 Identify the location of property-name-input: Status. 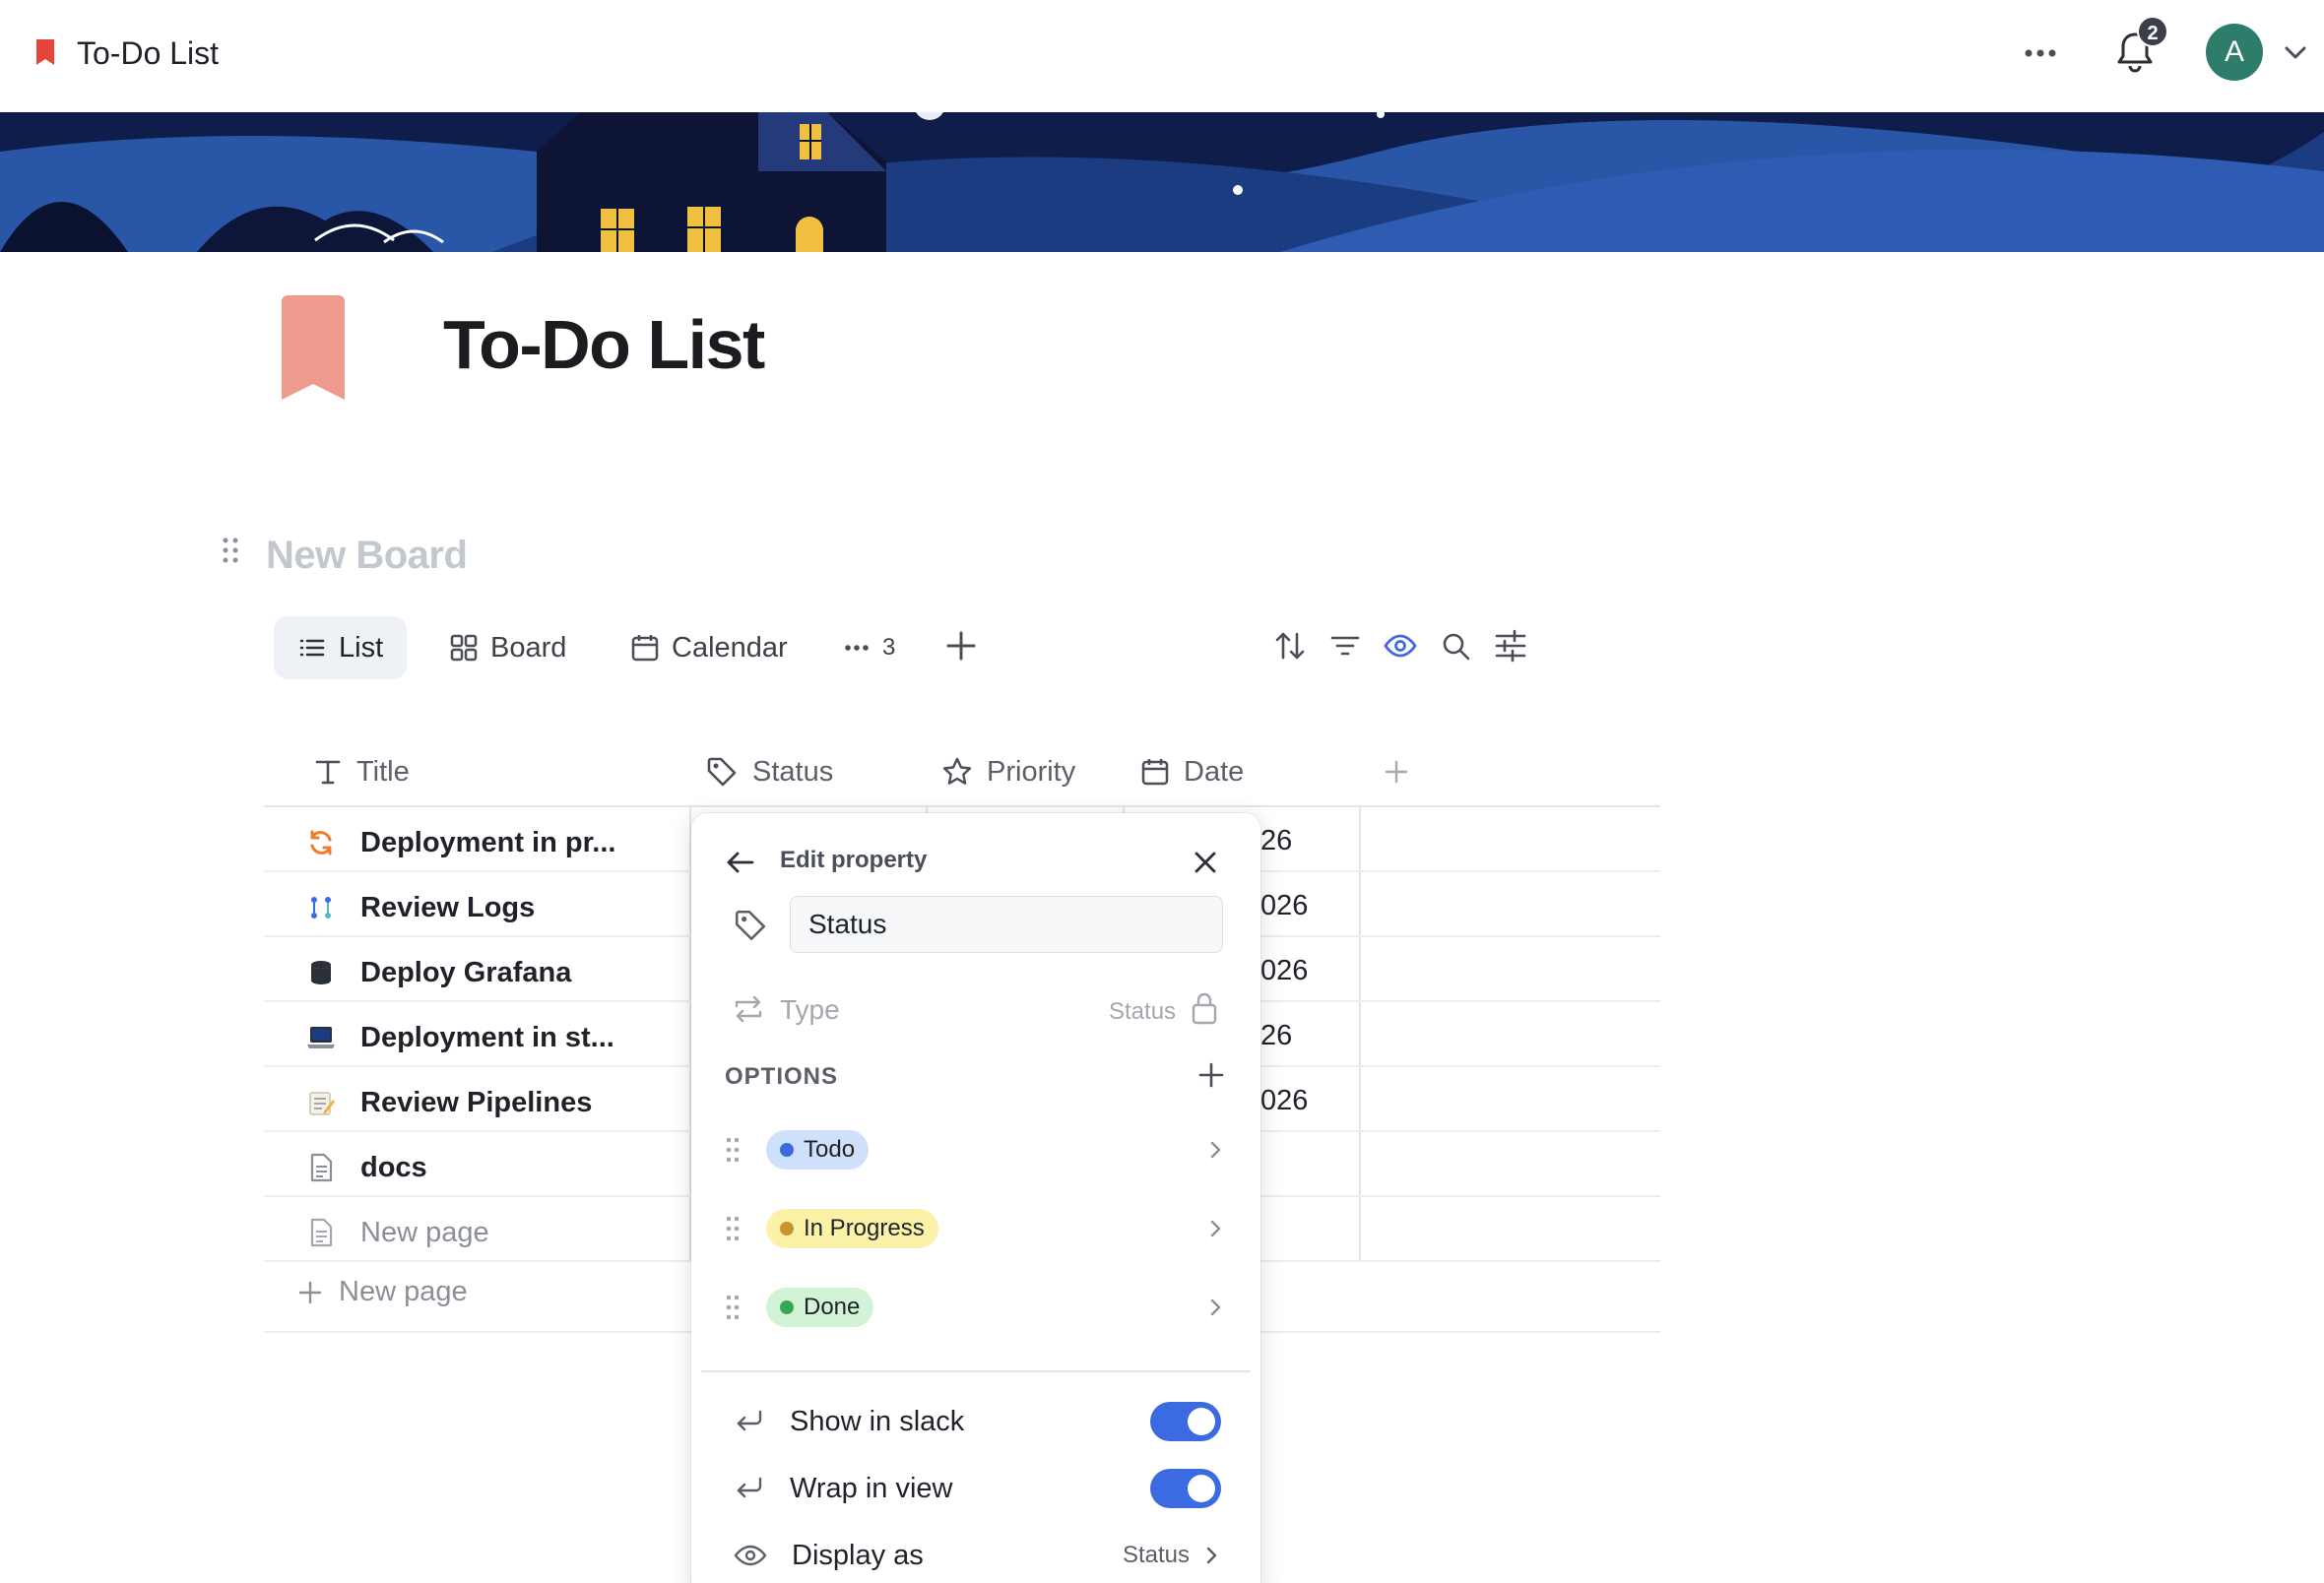
(1007, 924).